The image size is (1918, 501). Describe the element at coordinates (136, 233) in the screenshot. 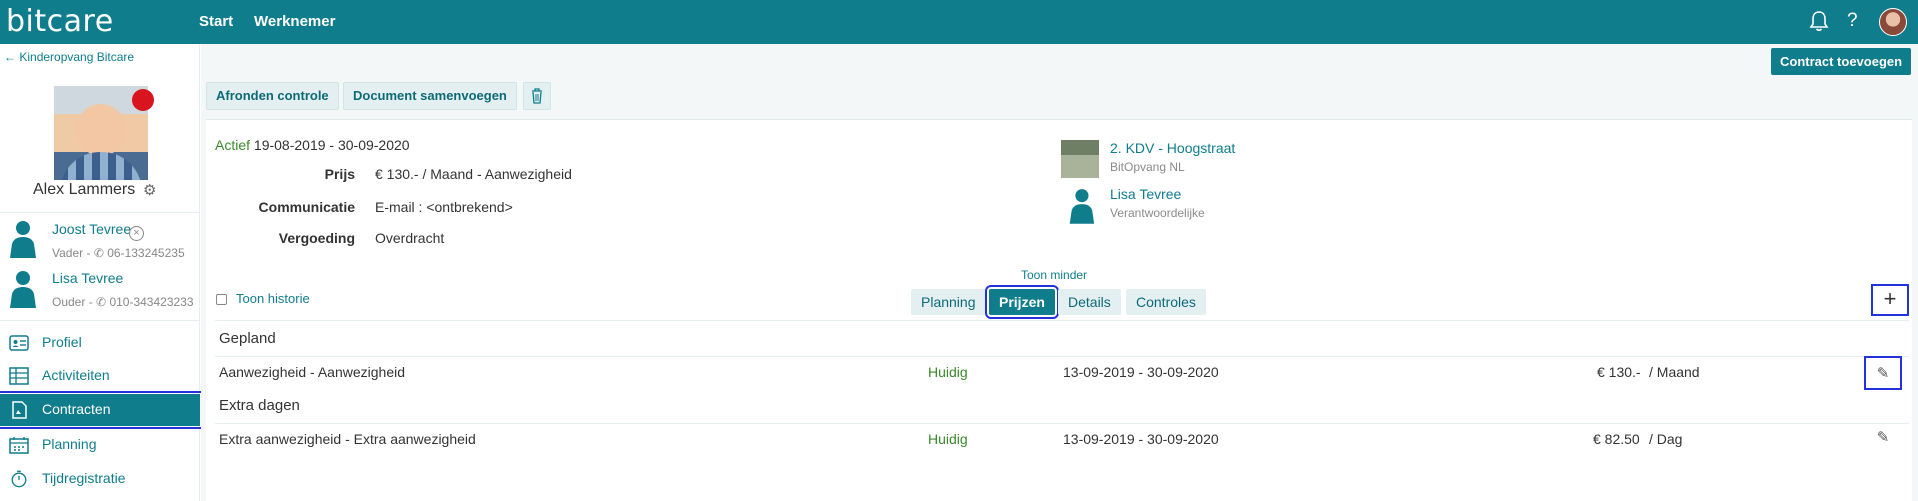

I see `remove-icon: ×` at that location.